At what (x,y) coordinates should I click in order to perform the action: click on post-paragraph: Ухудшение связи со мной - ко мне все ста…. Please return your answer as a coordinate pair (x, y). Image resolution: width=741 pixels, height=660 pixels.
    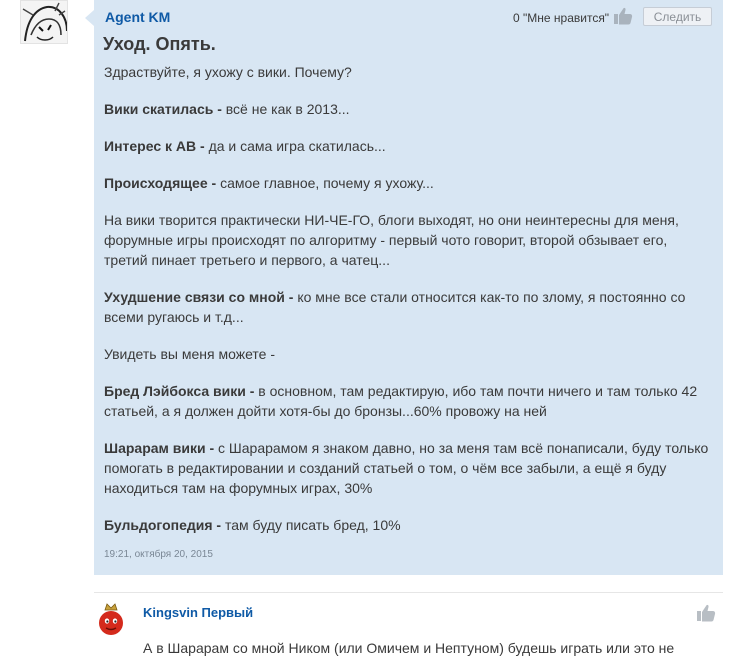
    Looking at the image, I should click on (406, 307).